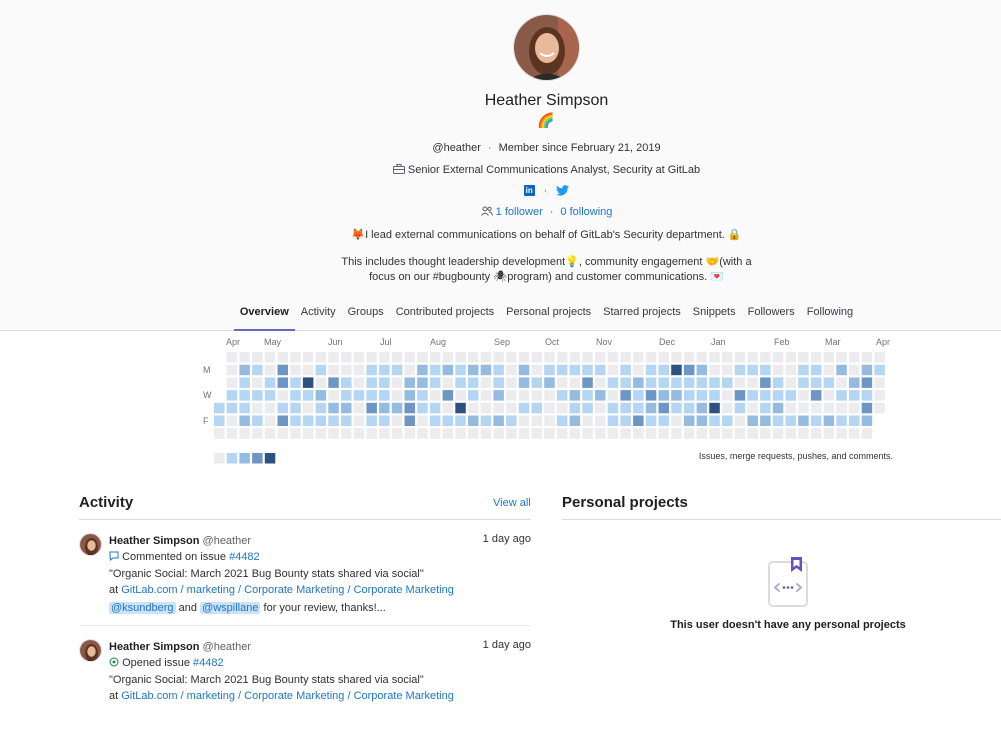 The height and width of the screenshot is (751, 1001). I want to click on mention-link: @ksundberg, so click(142, 608).